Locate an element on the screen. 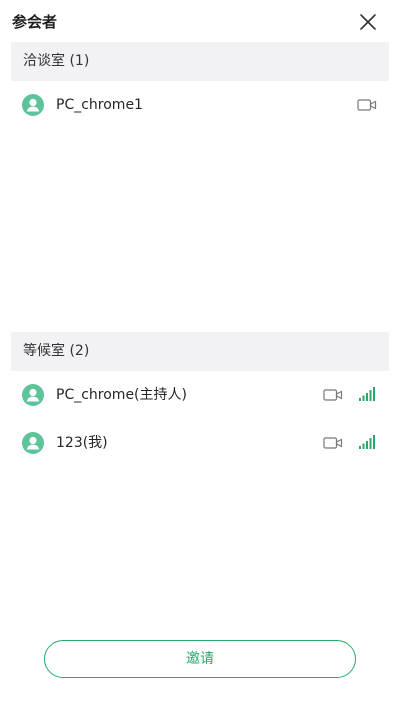 Image resolution: width=400 pixels, height=711 pixels. meeting-room-header: 洽谈室 (1) is located at coordinates (200, 61).